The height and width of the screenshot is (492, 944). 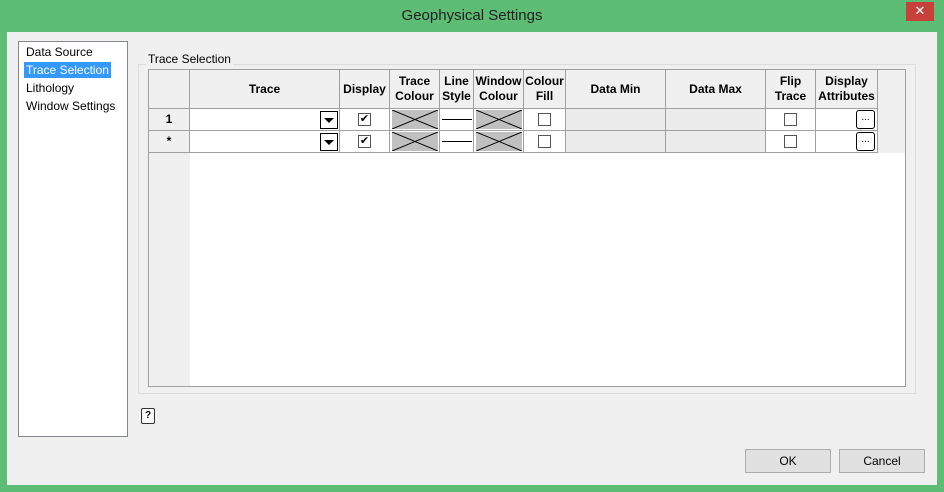 What do you see at coordinates (59, 52) in the screenshot?
I see `nav-item-data-source: Data Source` at bounding box center [59, 52].